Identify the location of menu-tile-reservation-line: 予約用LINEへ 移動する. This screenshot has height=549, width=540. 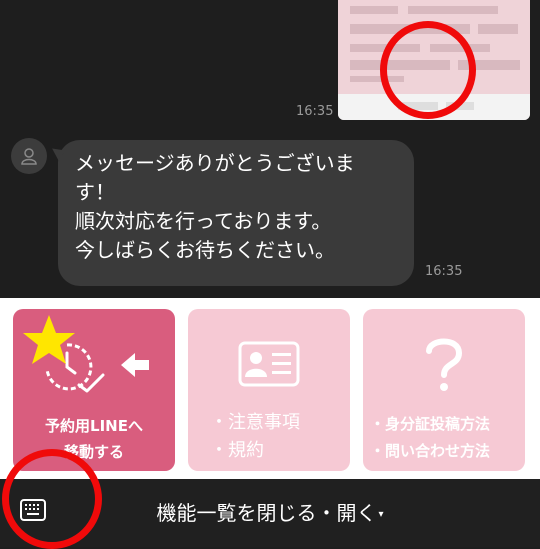
(94, 390).